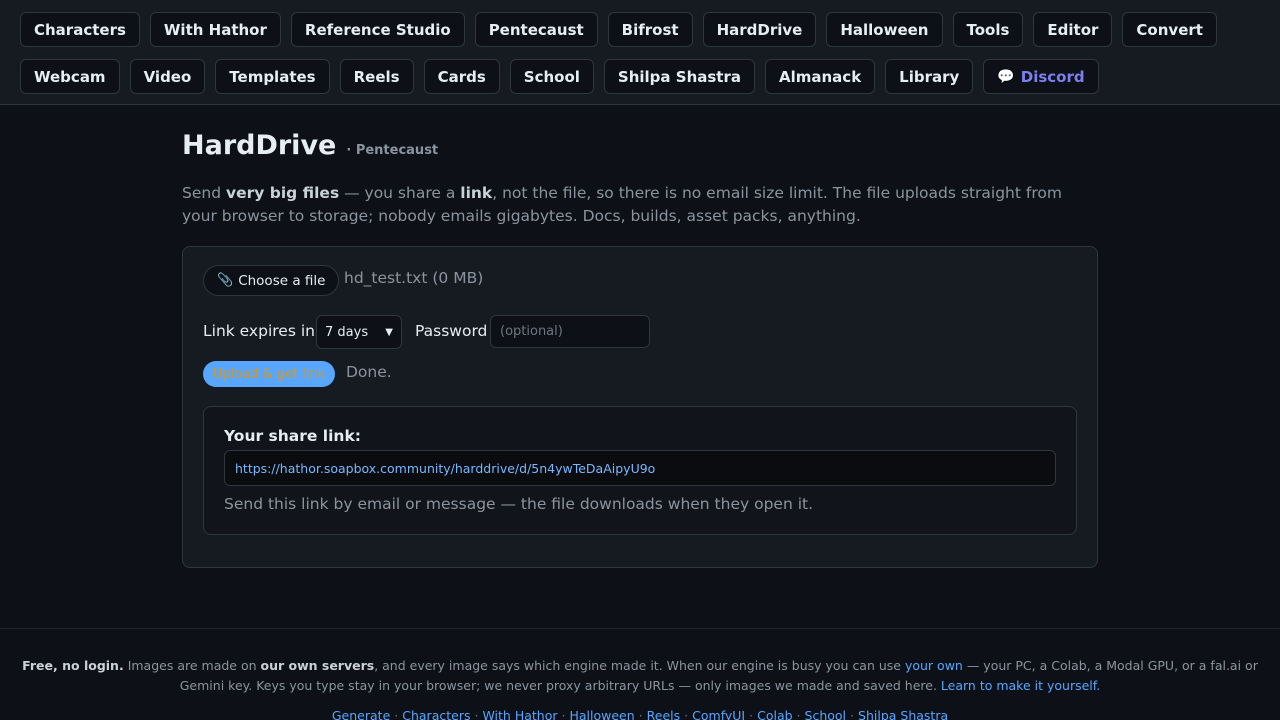  What do you see at coordinates (1052, 76) in the screenshot?
I see `nav-discord-label: Discord` at bounding box center [1052, 76].